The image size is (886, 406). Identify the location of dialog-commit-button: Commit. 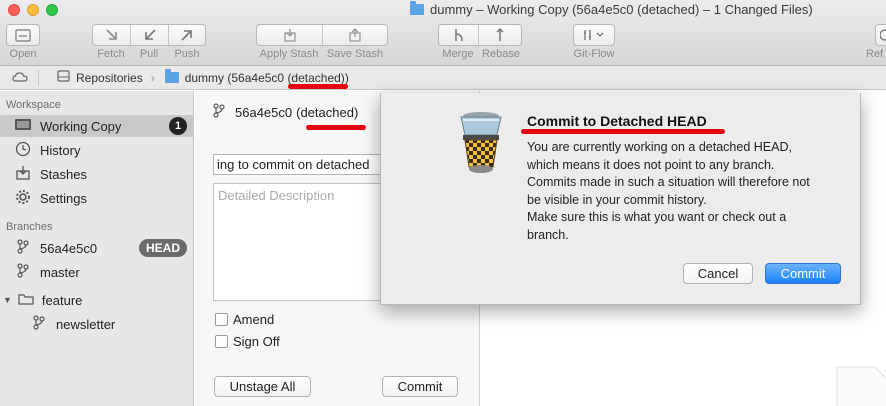
(803, 273).